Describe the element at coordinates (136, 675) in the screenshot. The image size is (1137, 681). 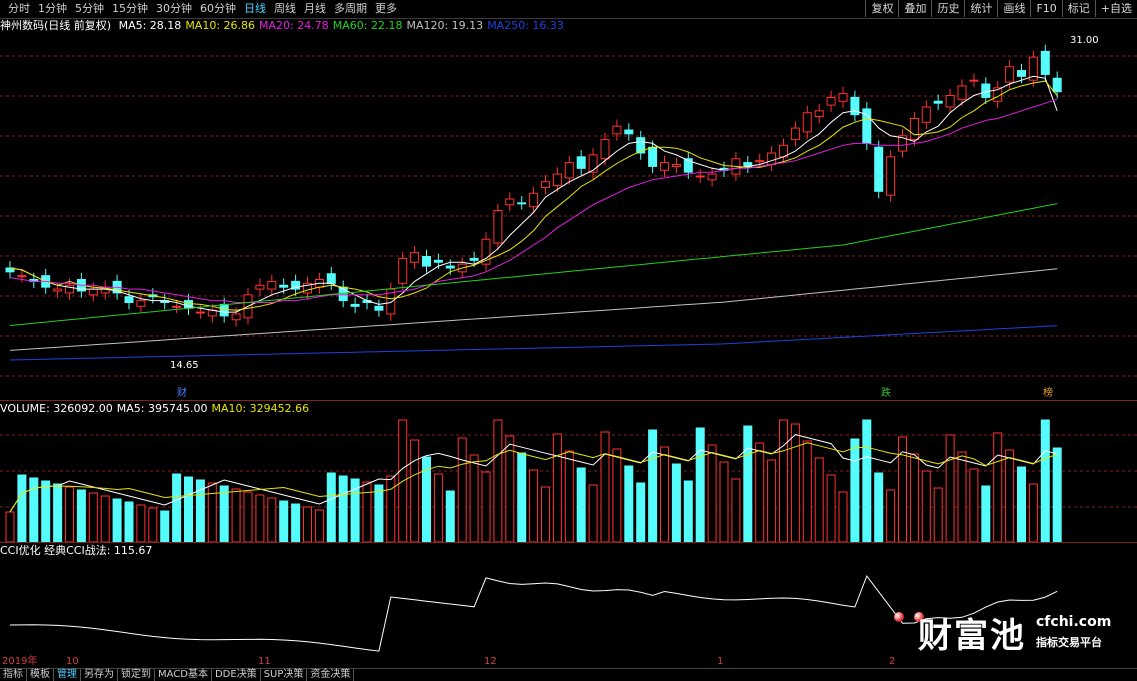
I see `bottom-tab-4: 锁定到` at that location.